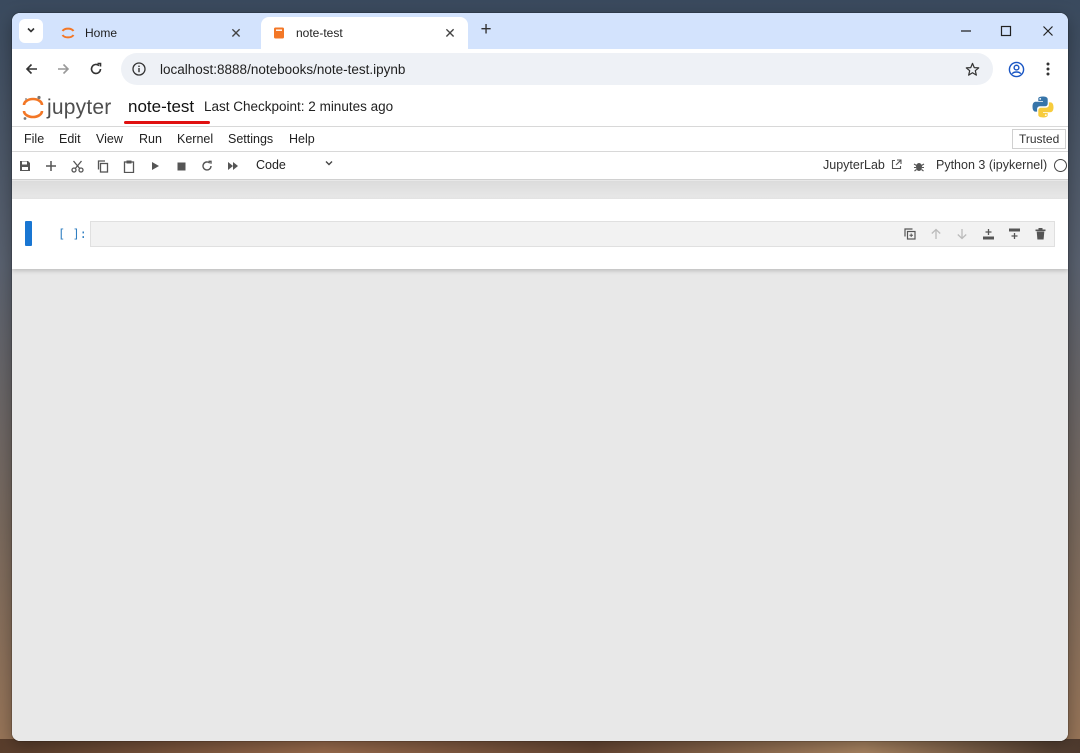  I want to click on address-bar: localhost:8888/notebooks/note-test.ipynb, so click(557, 69).